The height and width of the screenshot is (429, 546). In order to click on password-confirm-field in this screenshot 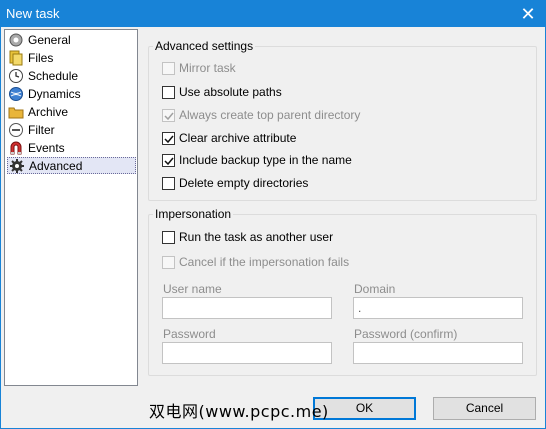, I will do `click(438, 353)`.